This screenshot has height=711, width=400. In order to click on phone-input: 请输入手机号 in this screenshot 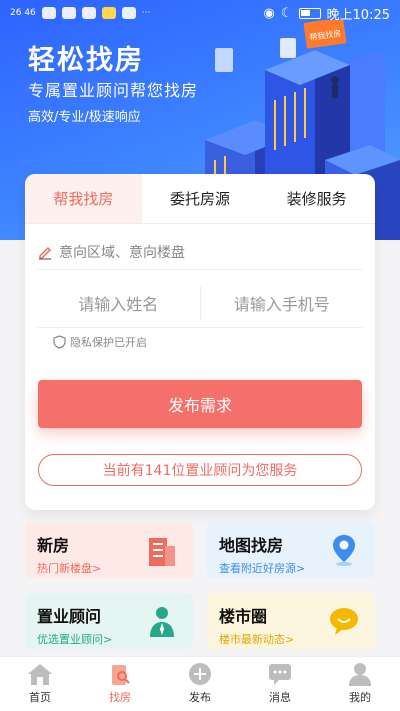, I will do `click(282, 303)`.